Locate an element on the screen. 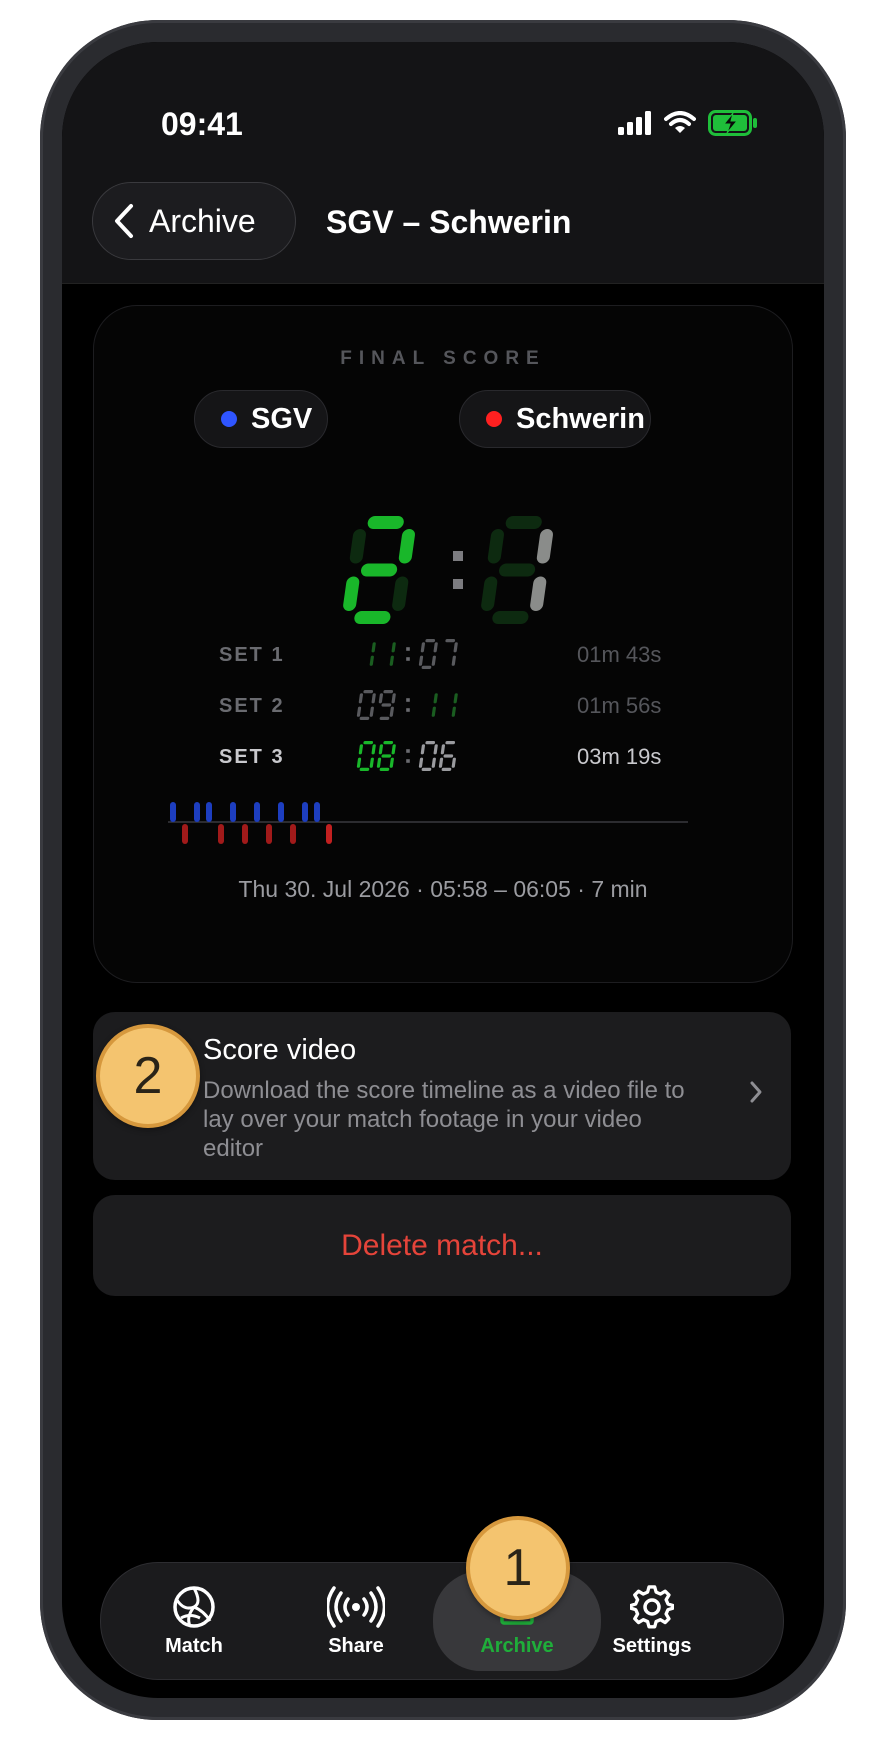 This screenshot has width=886, height=1740. gear-icon is located at coordinates (652, 1606).